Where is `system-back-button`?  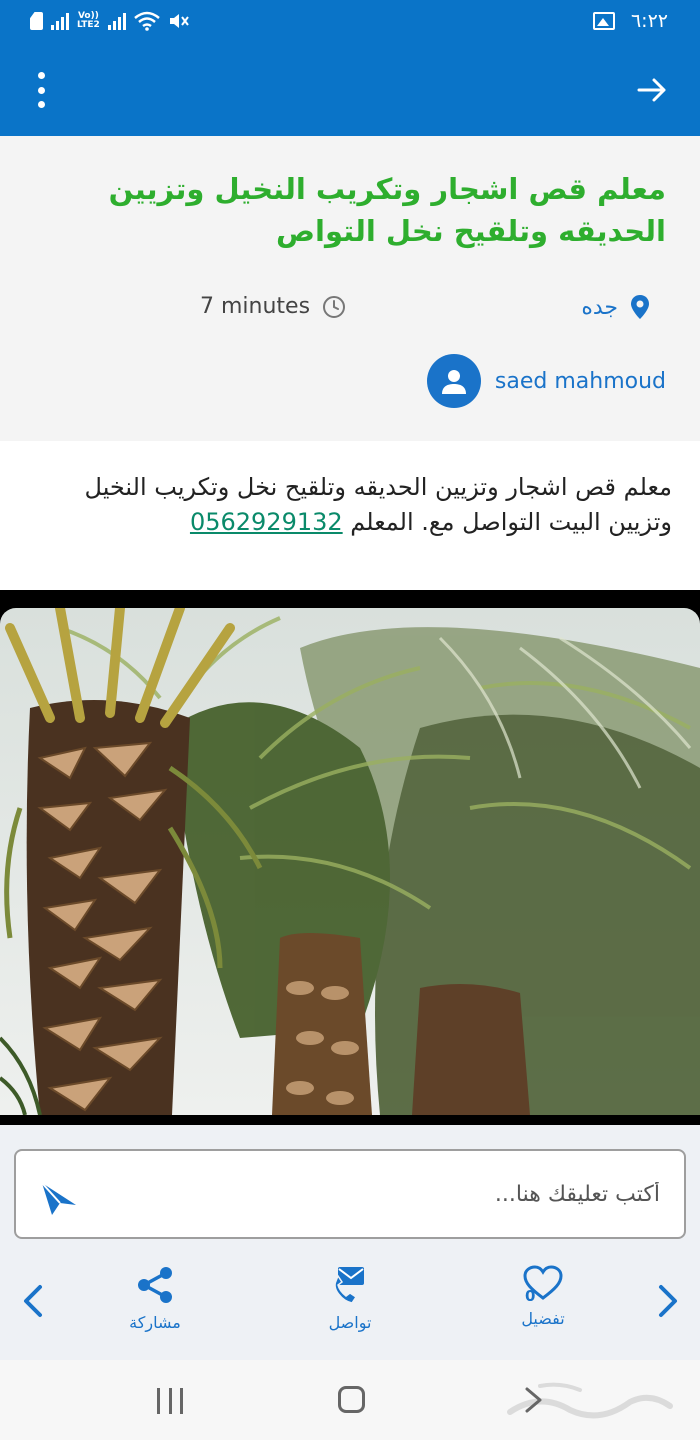
system-back-button is located at coordinates (534, 1400).